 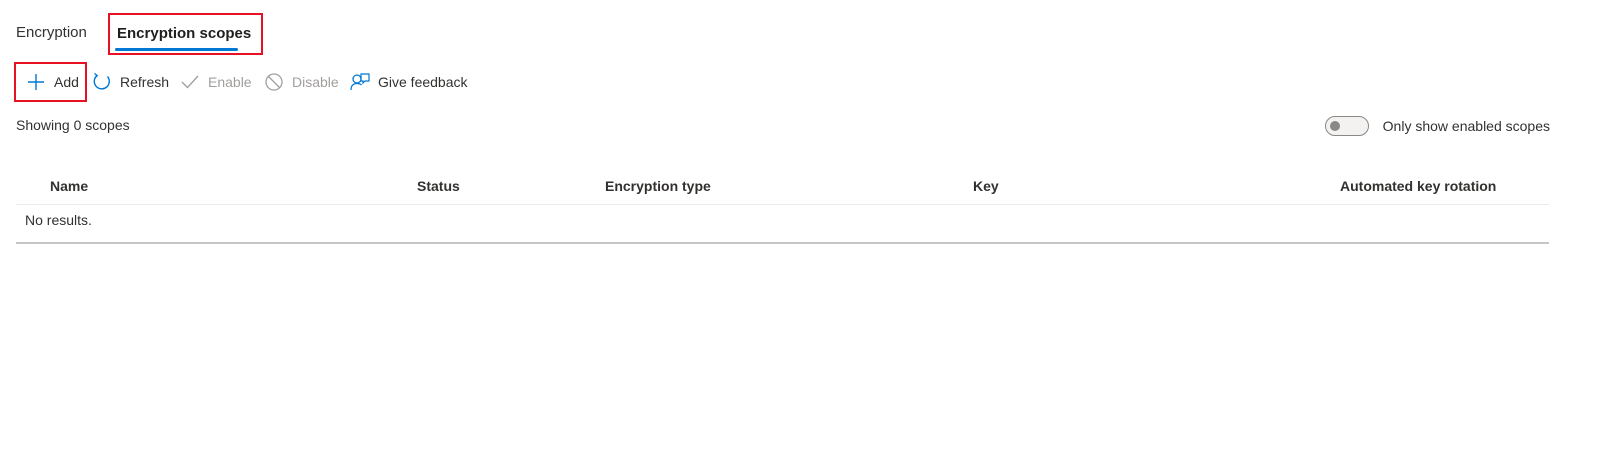 What do you see at coordinates (1346, 126) in the screenshot?
I see `only-enabled-toggle` at bounding box center [1346, 126].